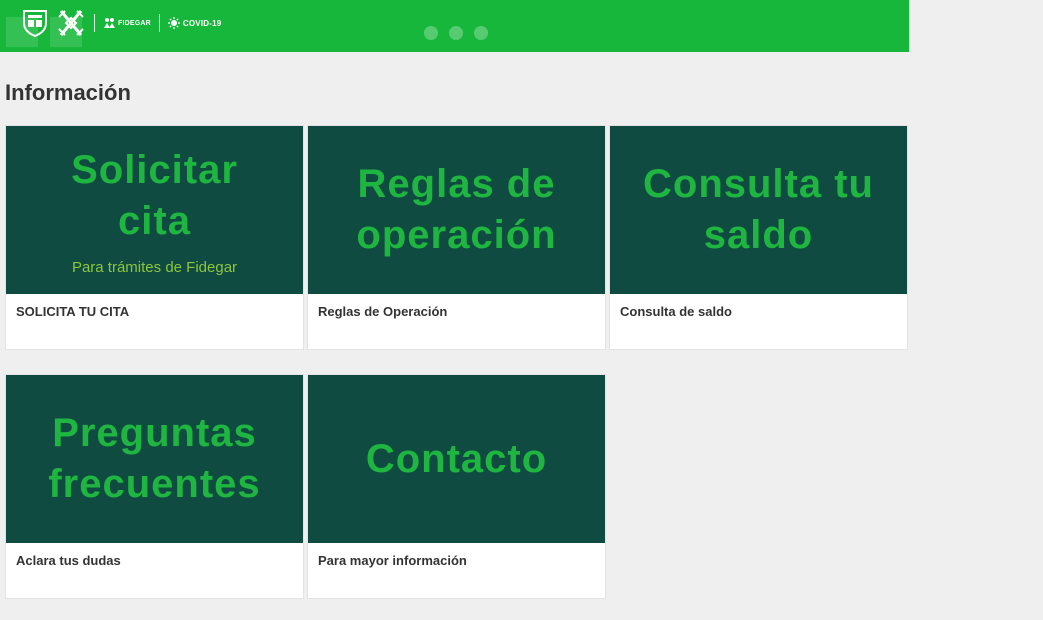  I want to click on card-caption: Para mayor información, so click(456, 555).